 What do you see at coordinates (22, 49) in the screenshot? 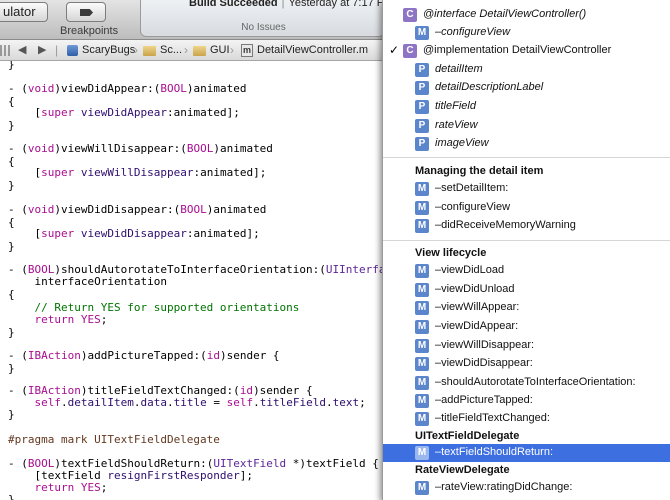
I see `back-arrow-icon: ◀` at bounding box center [22, 49].